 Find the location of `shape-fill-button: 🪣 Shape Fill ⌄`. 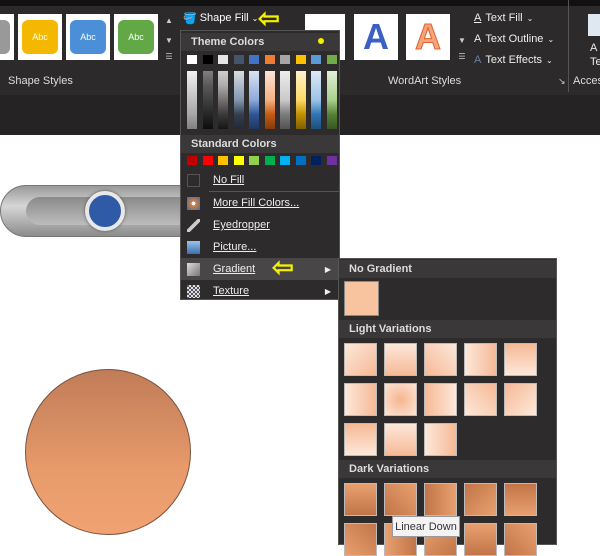

shape-fill-button: 🪣 Shape Fill ⌄ is located at coordinates (220, 18).